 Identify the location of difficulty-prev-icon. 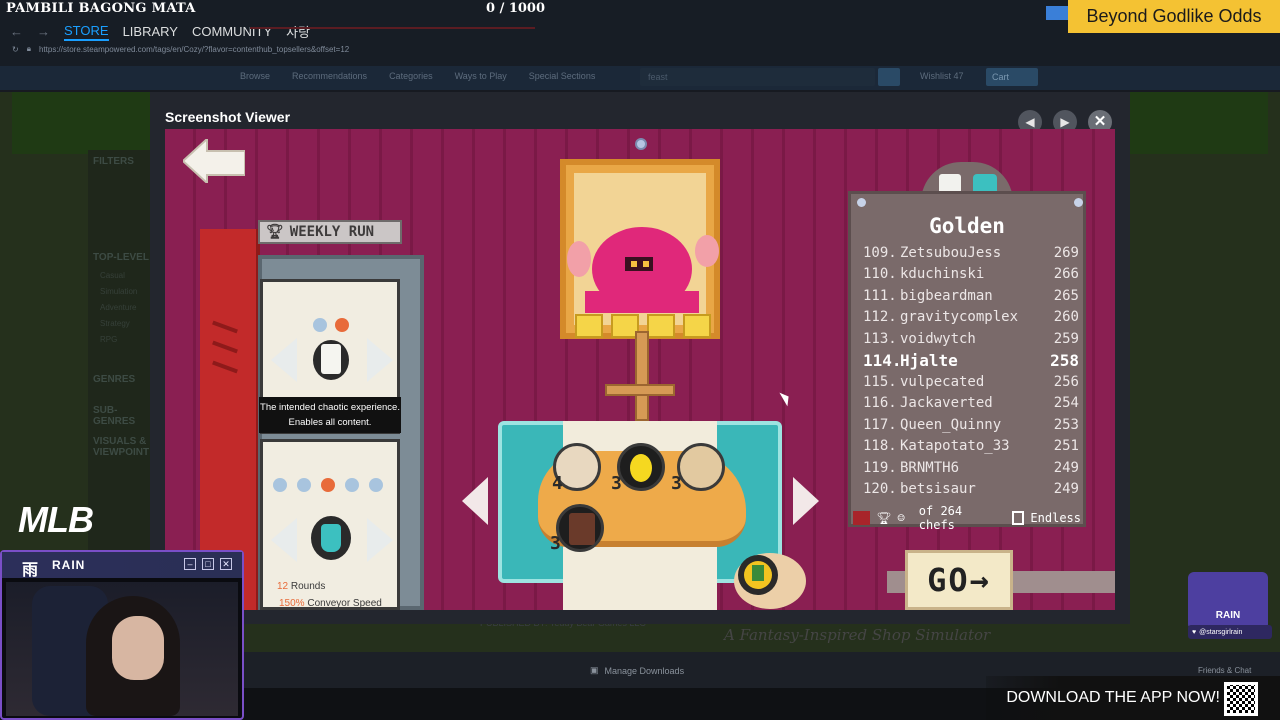
(284, 540).